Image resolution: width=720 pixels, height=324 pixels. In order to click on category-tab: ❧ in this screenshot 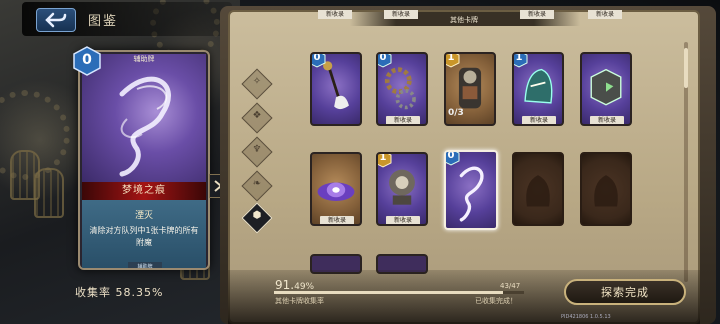, I will do `click(257, 186)`.